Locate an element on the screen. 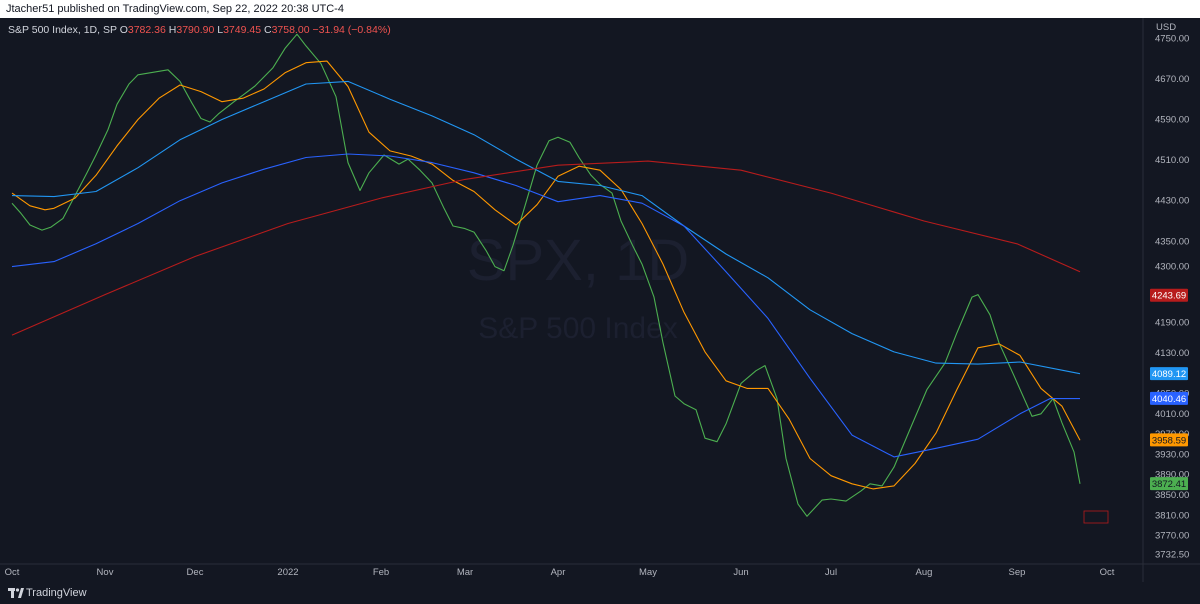 Image resolution: width=1200 pixels, height=604 pixels. close-value: 3758.00 is located at coordinates (290, 30).